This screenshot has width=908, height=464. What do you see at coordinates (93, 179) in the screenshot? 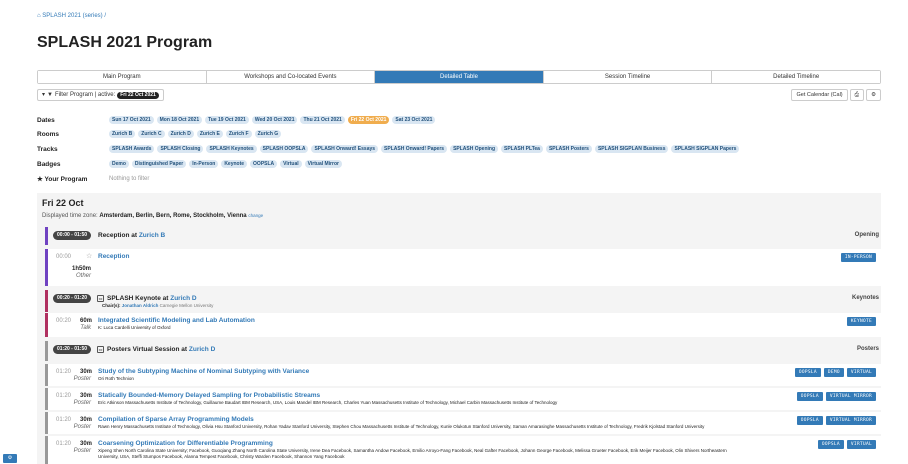
I see `filter-row-your-program: ★ Your Program Nothing to filter` at bounding box center [93, 179].